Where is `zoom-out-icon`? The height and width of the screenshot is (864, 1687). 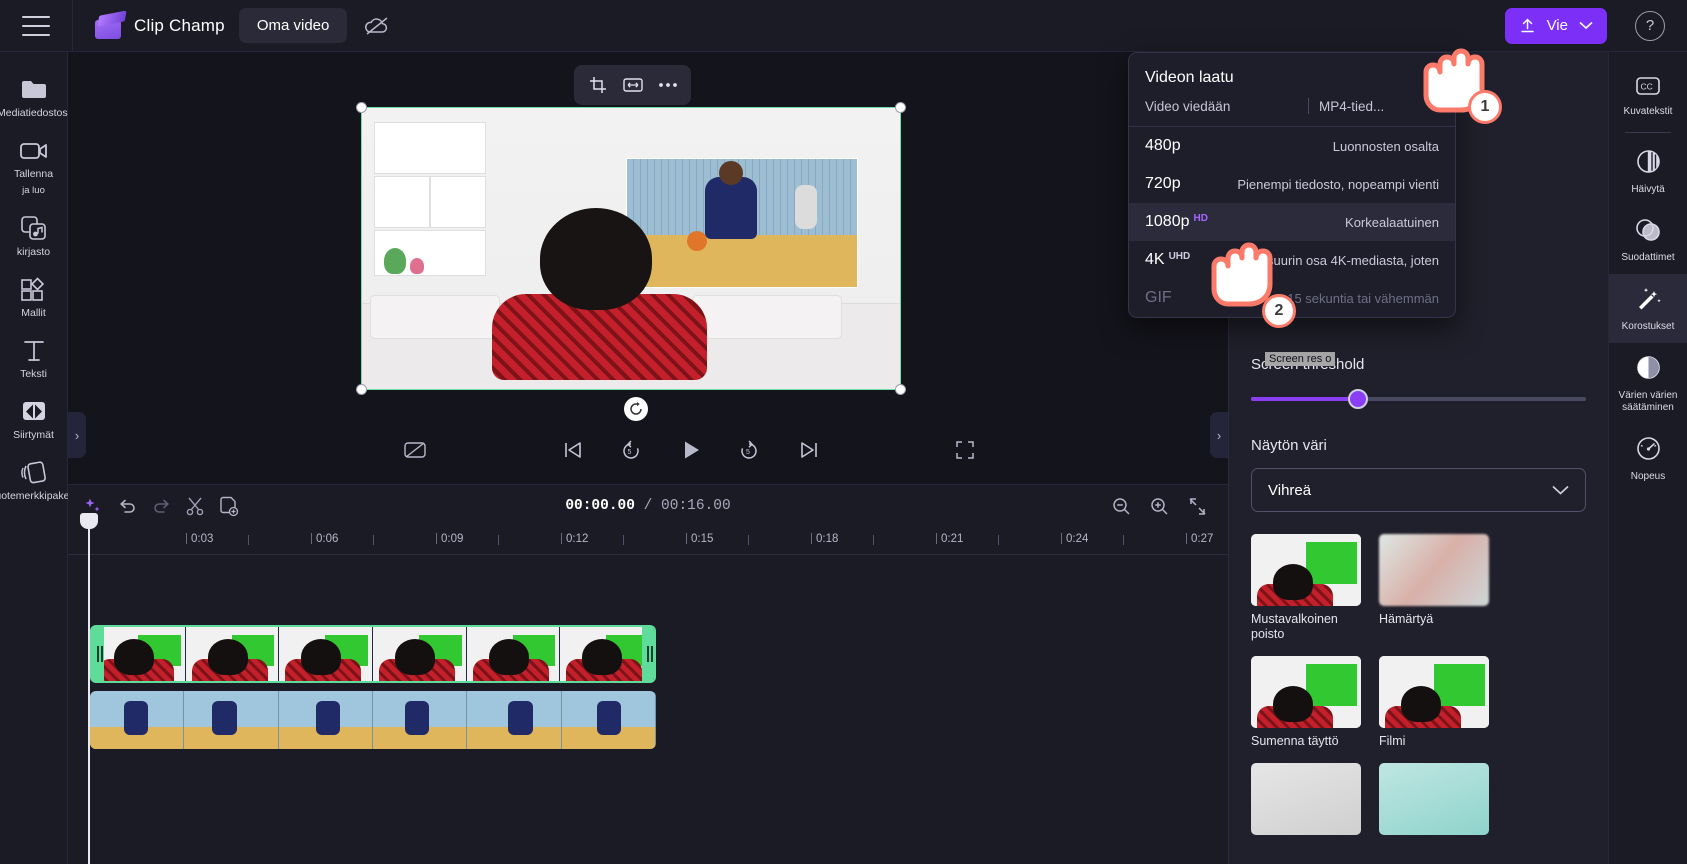
zoom-out-icon is located at coordinates (1121, 506).